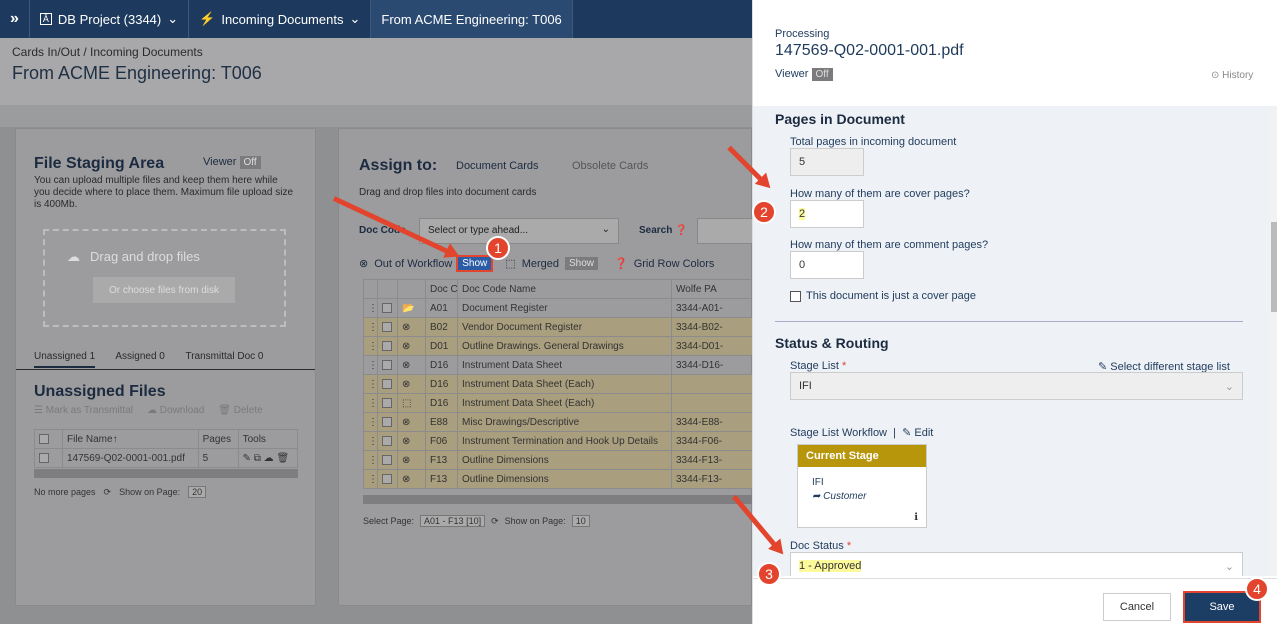 The image size is (1277, 624). What do you see at coordinates (139, 356) in the screenshot?
I see `tab-assigned: Assigned 0` at bounding box center [139, 356].